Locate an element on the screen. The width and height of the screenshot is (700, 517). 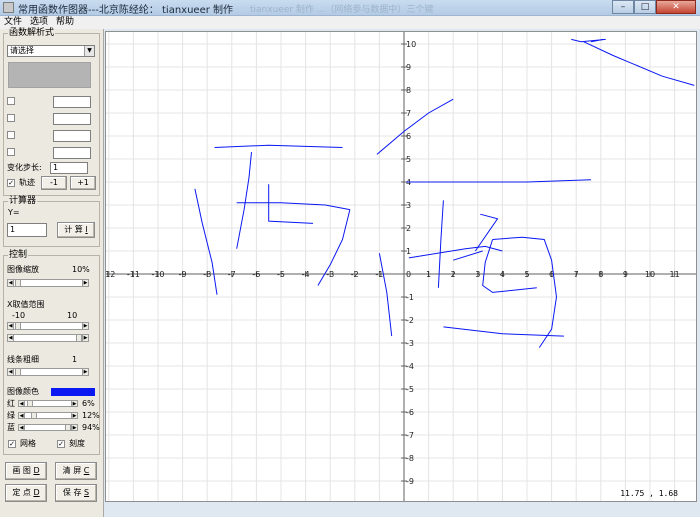
y-tick-label: 6 is located at coordinates (408, 136).